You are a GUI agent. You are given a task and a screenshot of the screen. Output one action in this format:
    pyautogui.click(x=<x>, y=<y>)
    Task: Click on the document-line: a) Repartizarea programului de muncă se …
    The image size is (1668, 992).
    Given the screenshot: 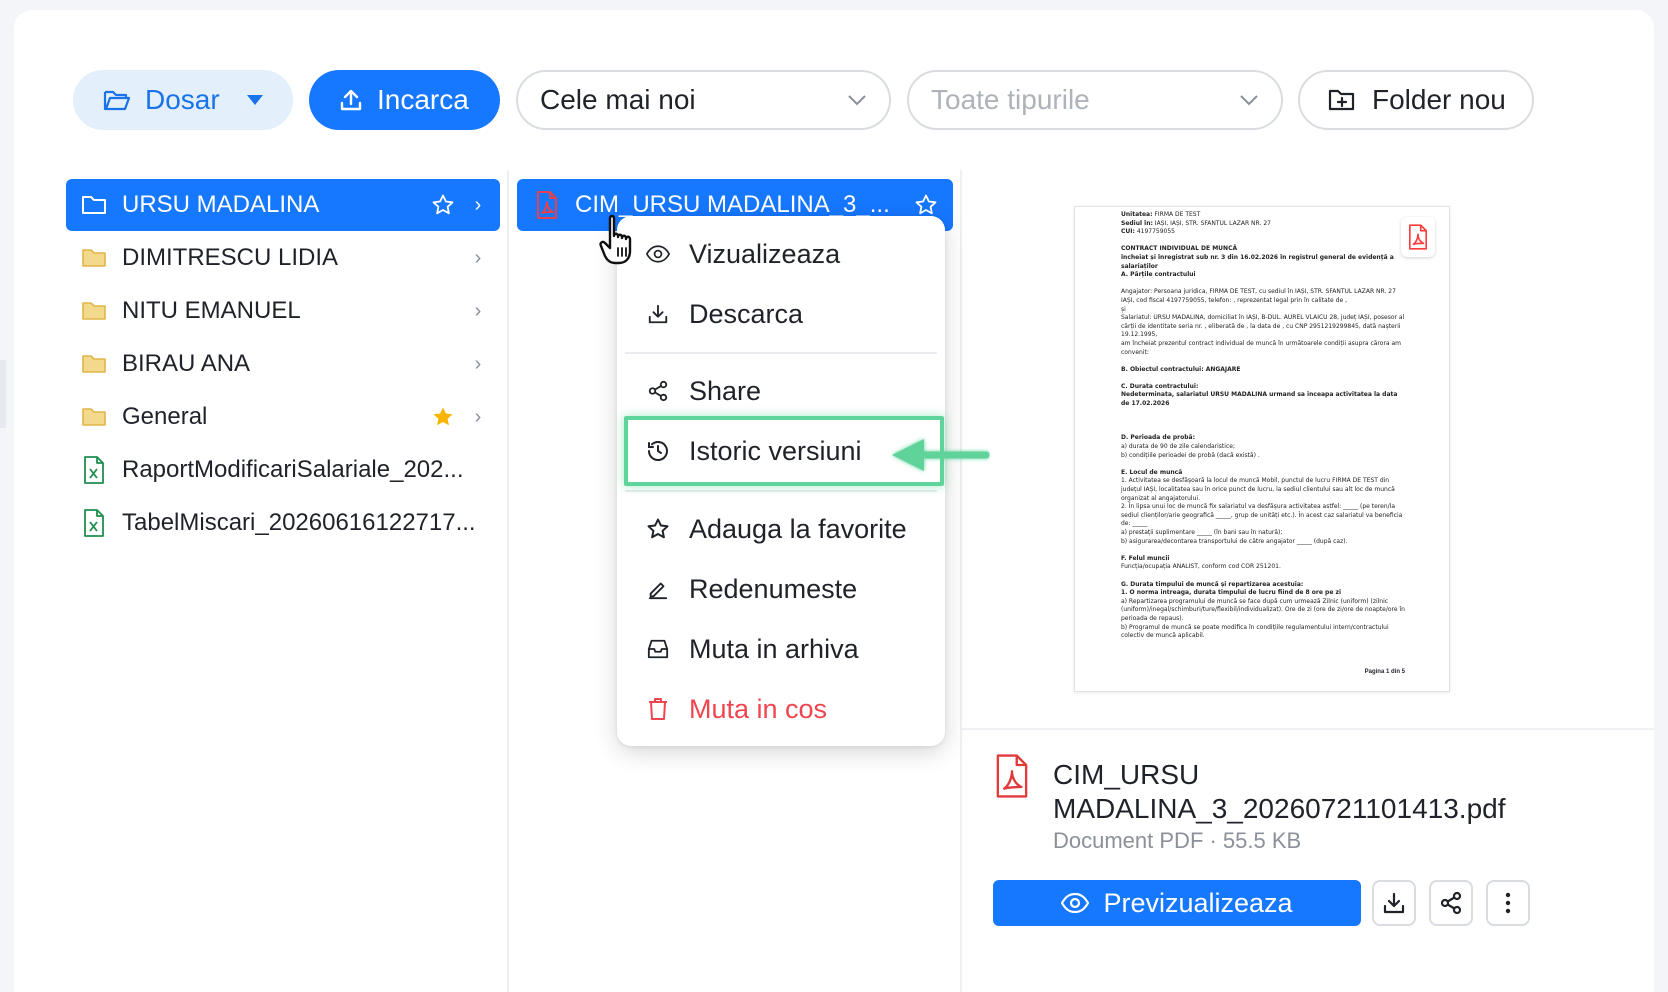 What is the action you would take?
    pyautogui.click(x=1263, y=609)
    